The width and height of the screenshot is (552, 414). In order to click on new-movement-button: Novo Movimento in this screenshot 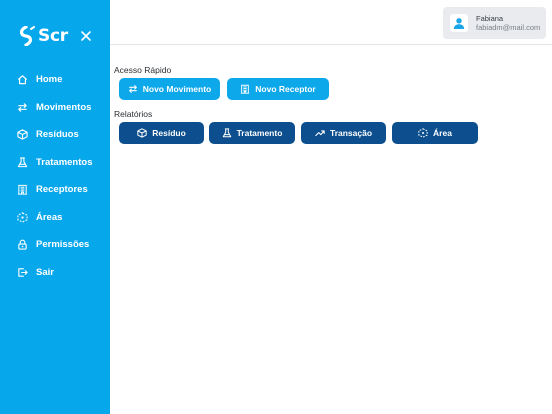, I will do `click(169, 89)`.